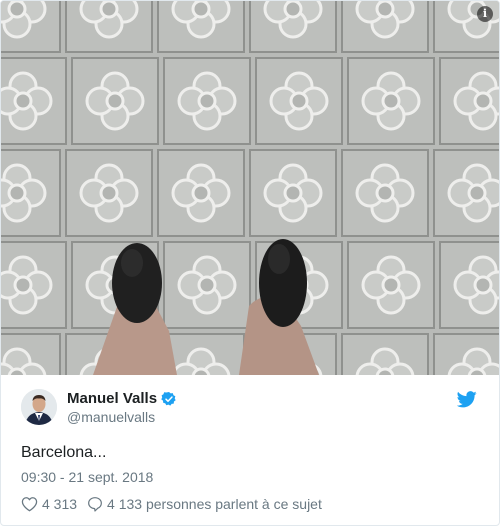  I want to click on tweet-timestamp: 09:30 - 21 sept. 2018, so click(87, 477).